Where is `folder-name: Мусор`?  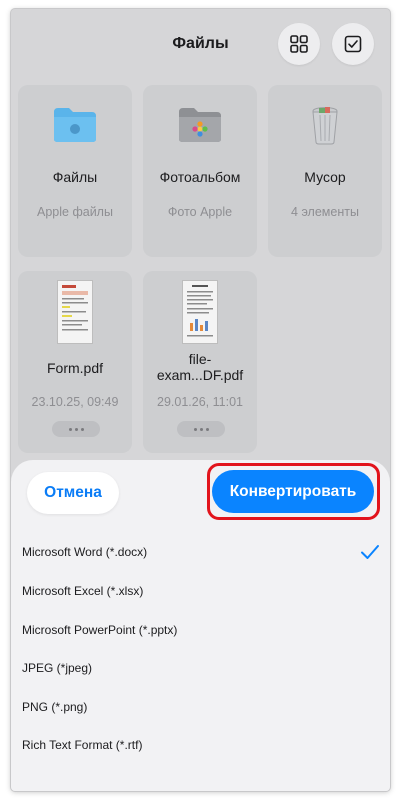
folder-name: Мусор is located at coordinates (325, 177).